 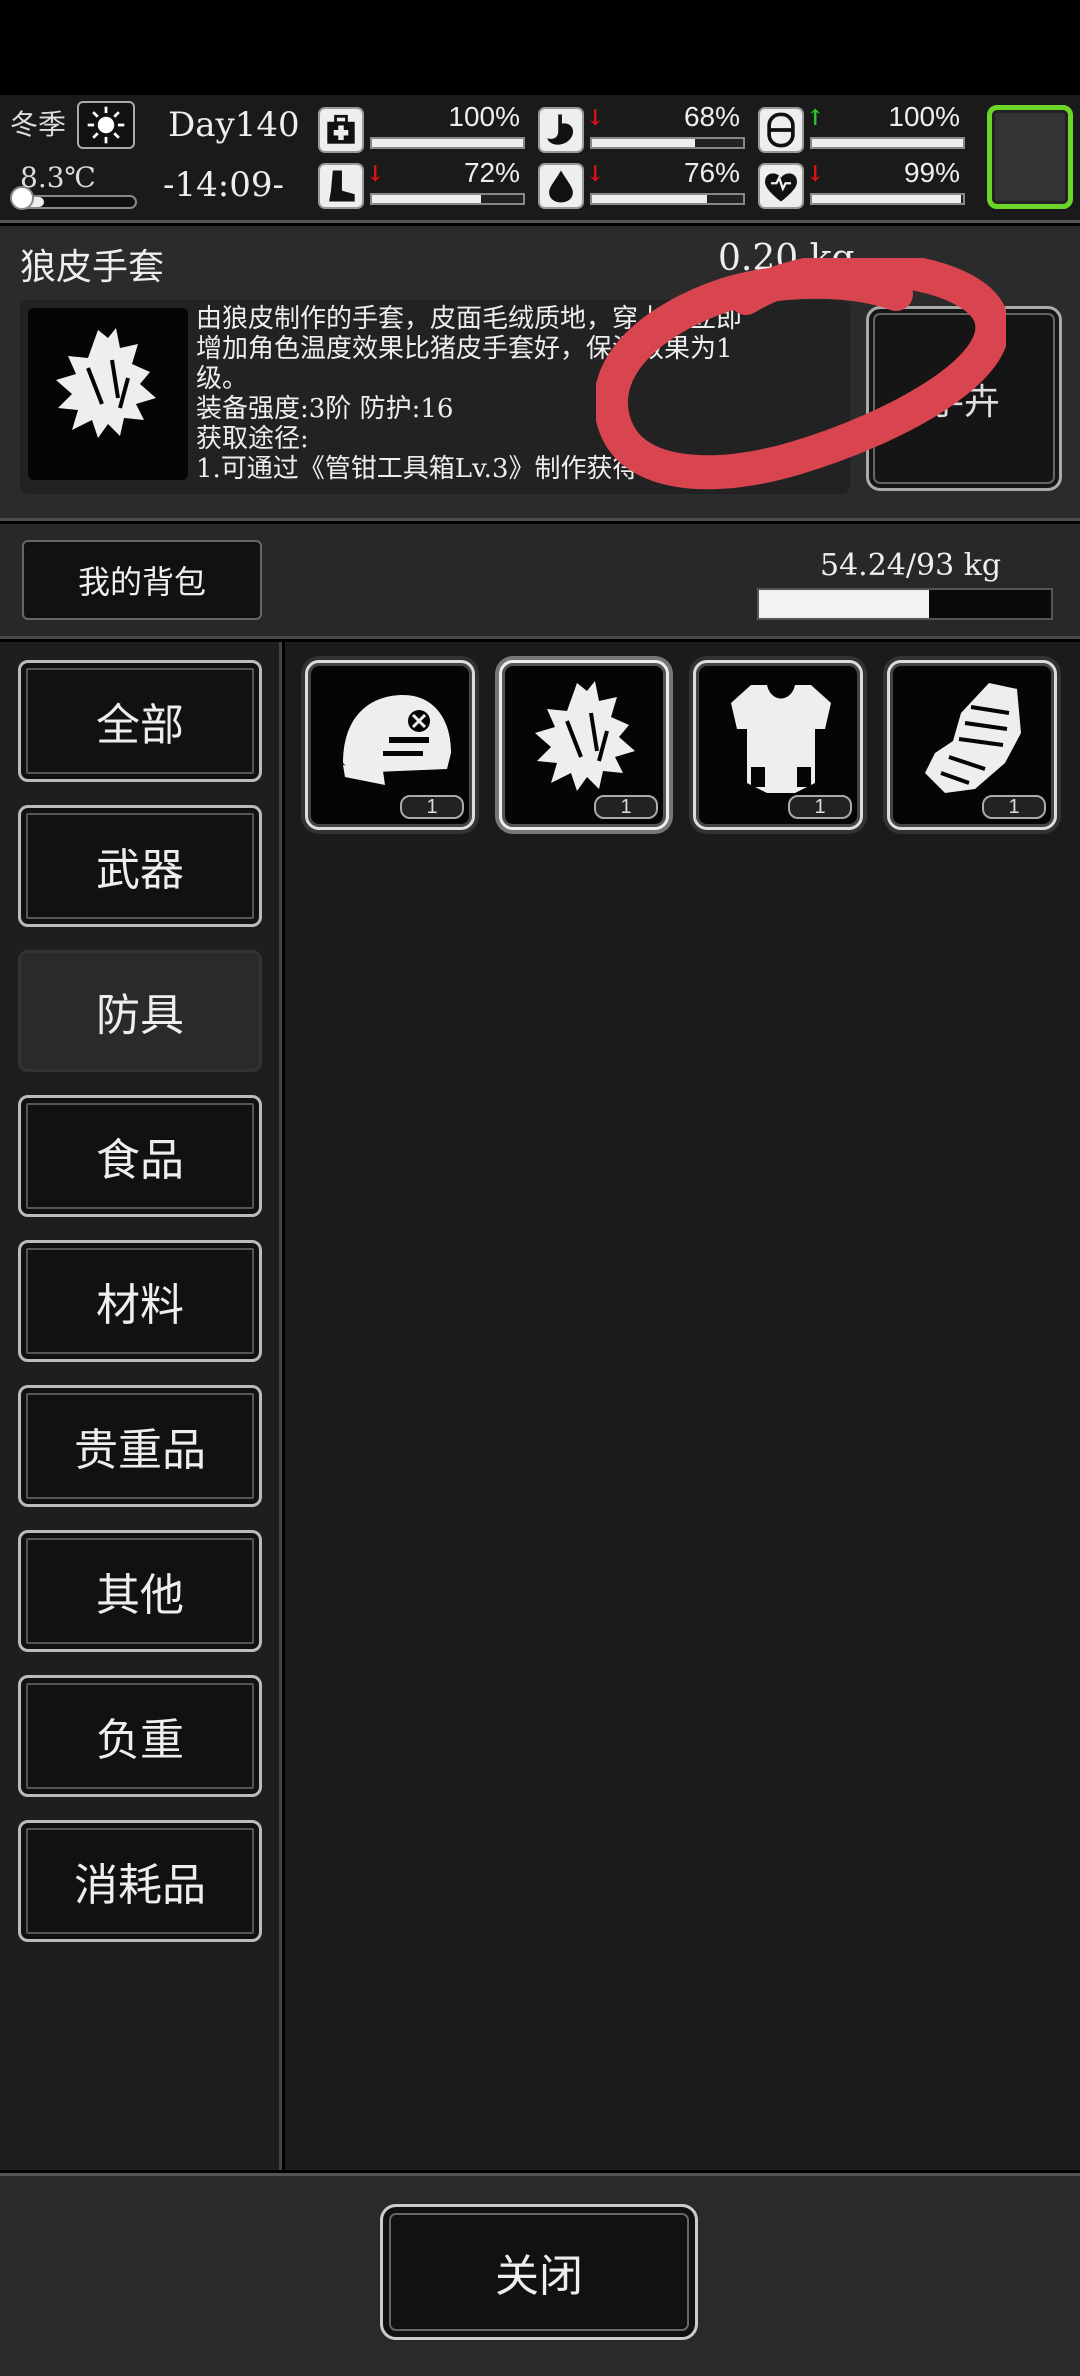 What do you see at coordinates (781, 186) in the screenshot?
I see `heart-icon` at bounding box center [781, 186].